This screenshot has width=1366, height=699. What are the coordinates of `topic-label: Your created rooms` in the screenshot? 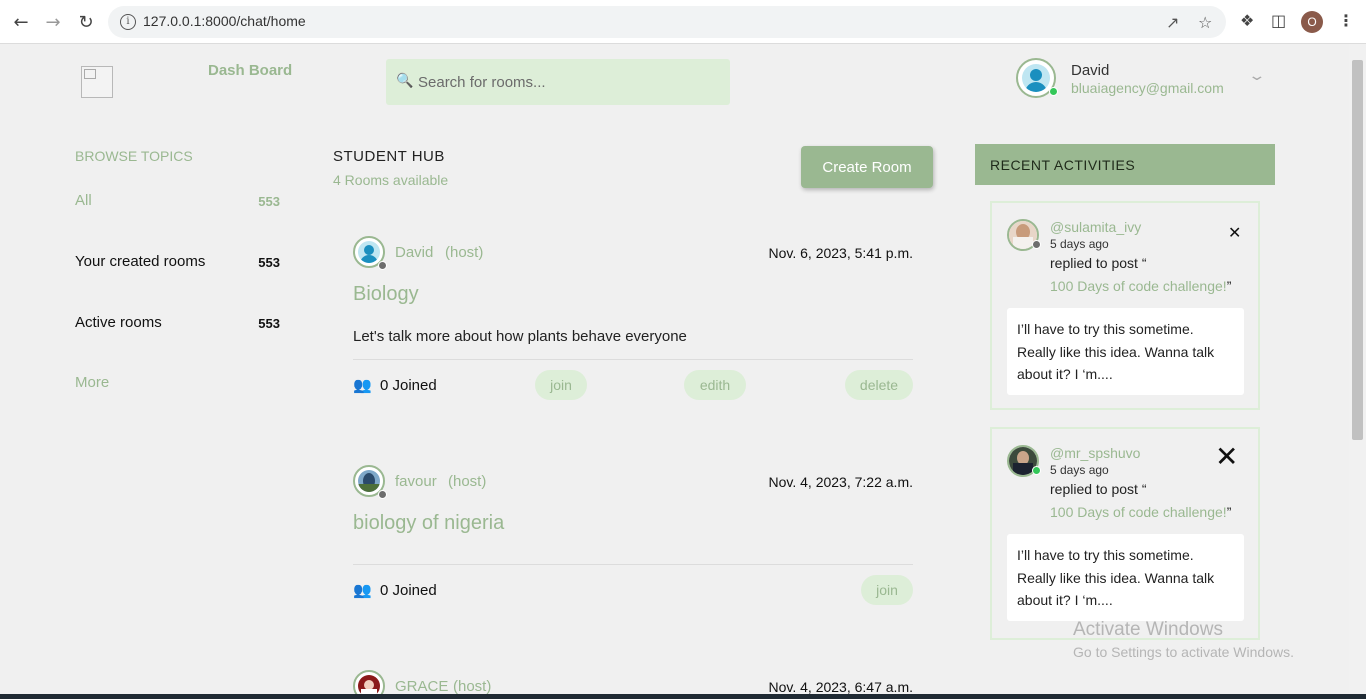 It's located at (140, 261).